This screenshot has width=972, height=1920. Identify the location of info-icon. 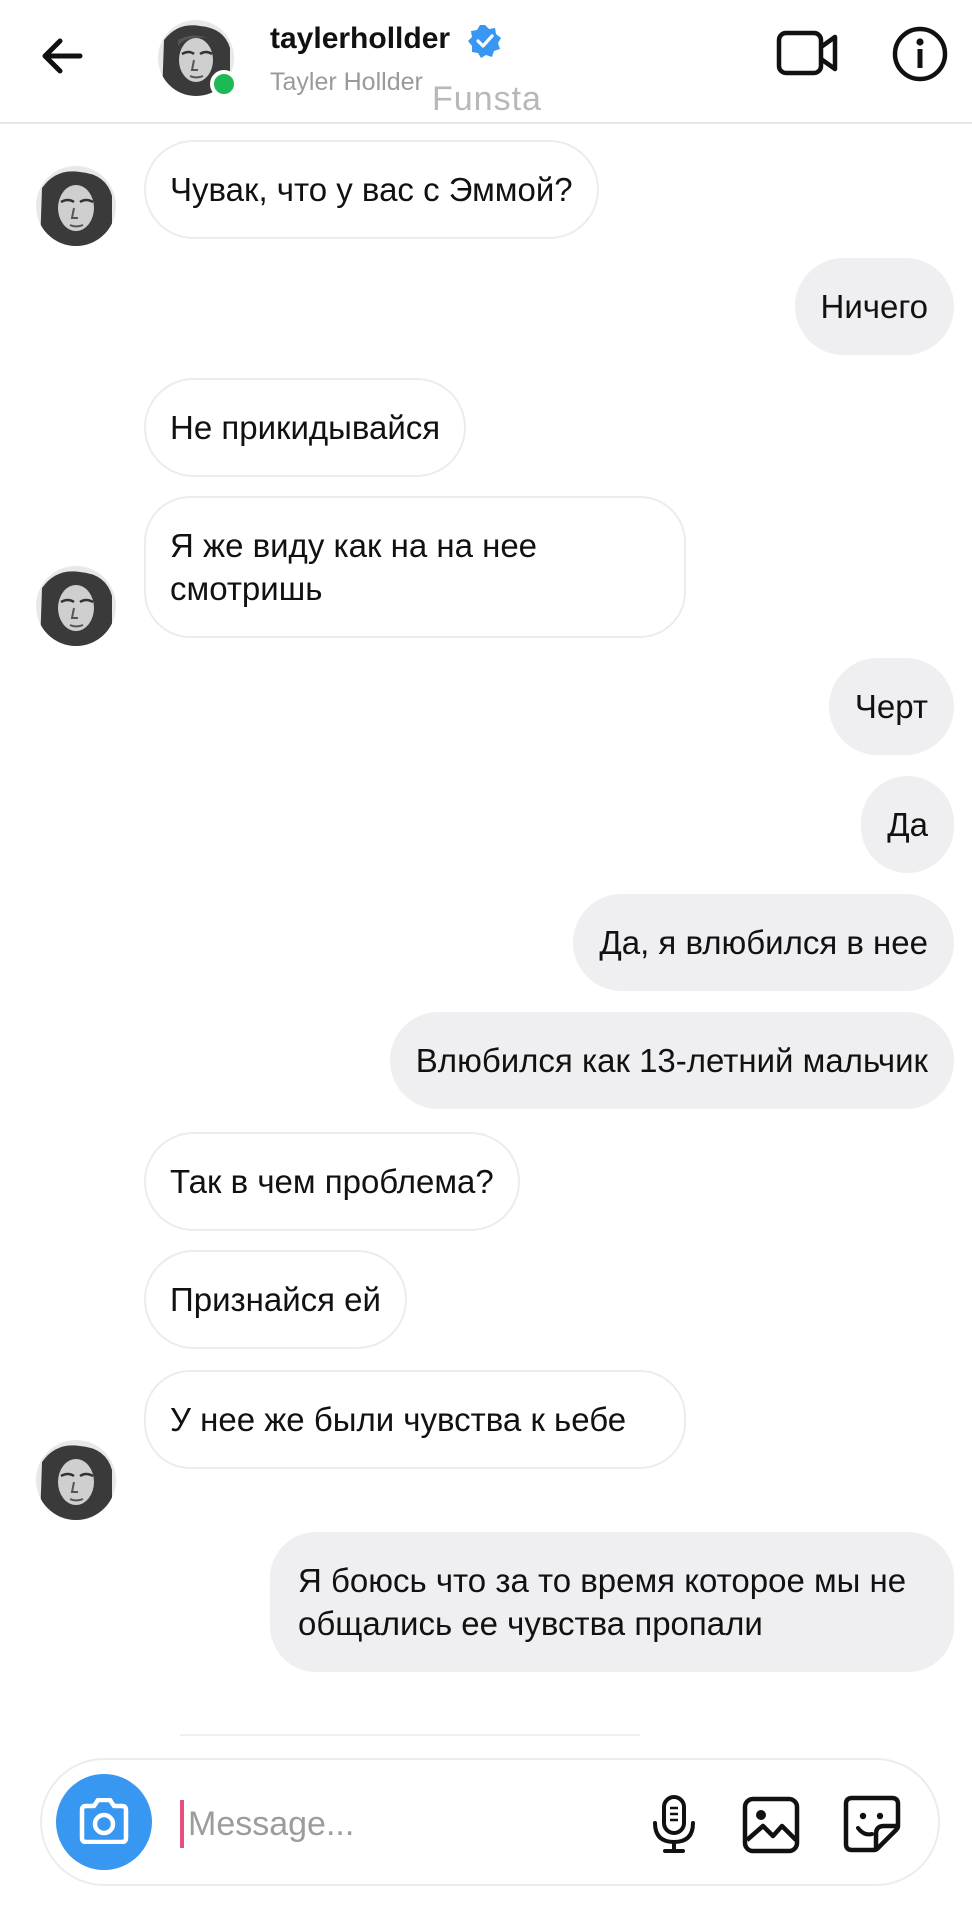
(920, 54).